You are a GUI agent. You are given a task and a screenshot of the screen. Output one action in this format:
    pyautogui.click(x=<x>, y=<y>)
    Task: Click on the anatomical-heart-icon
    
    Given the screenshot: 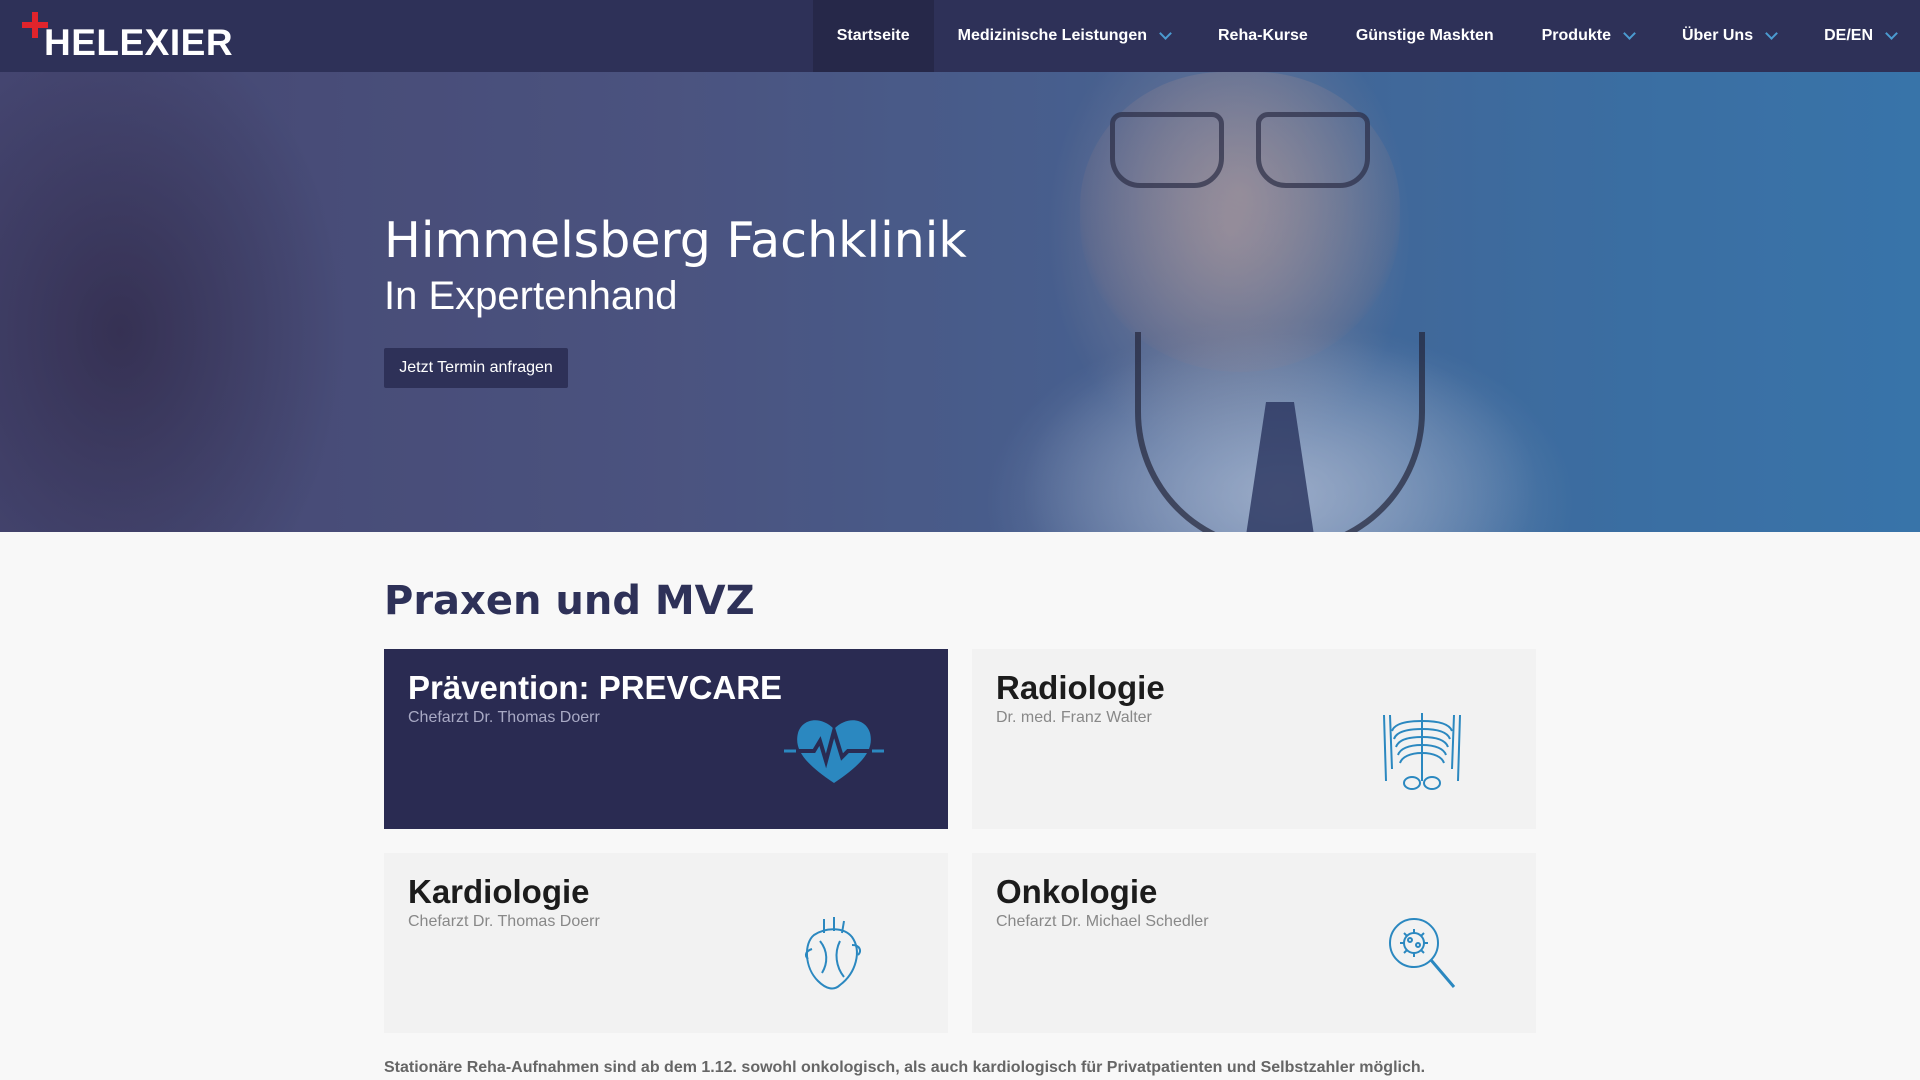 What is the action you would take?
    pyautogui.click(x=832, y=953)
    